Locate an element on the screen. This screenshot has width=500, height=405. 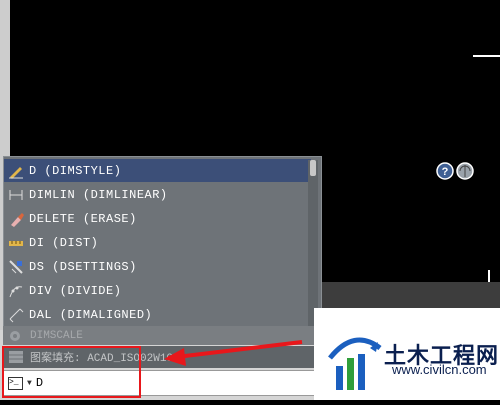
help-icon: ? is located at coordinates (445, 171).